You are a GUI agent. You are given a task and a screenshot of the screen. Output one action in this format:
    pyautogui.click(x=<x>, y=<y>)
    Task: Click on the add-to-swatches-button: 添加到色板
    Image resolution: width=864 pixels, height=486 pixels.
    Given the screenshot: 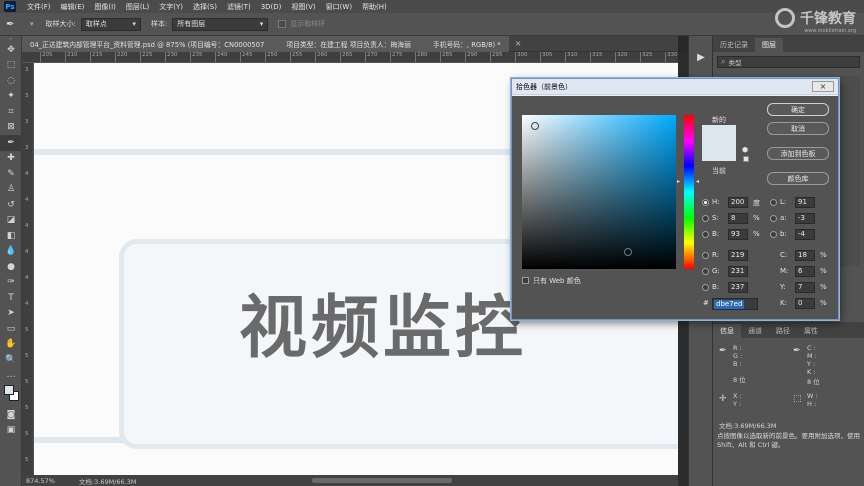 What is the action you would take?
    pyautogui.click(x=798, y=153)
    